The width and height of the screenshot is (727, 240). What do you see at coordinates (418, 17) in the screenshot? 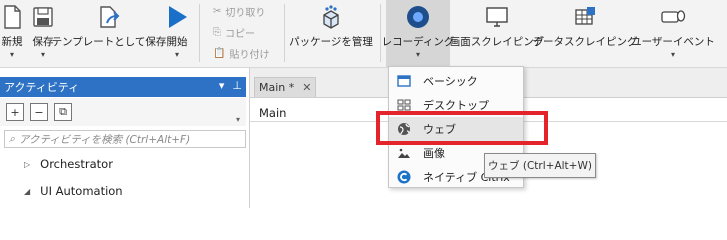
I see `record-icon` at bounding box center [418, 17].